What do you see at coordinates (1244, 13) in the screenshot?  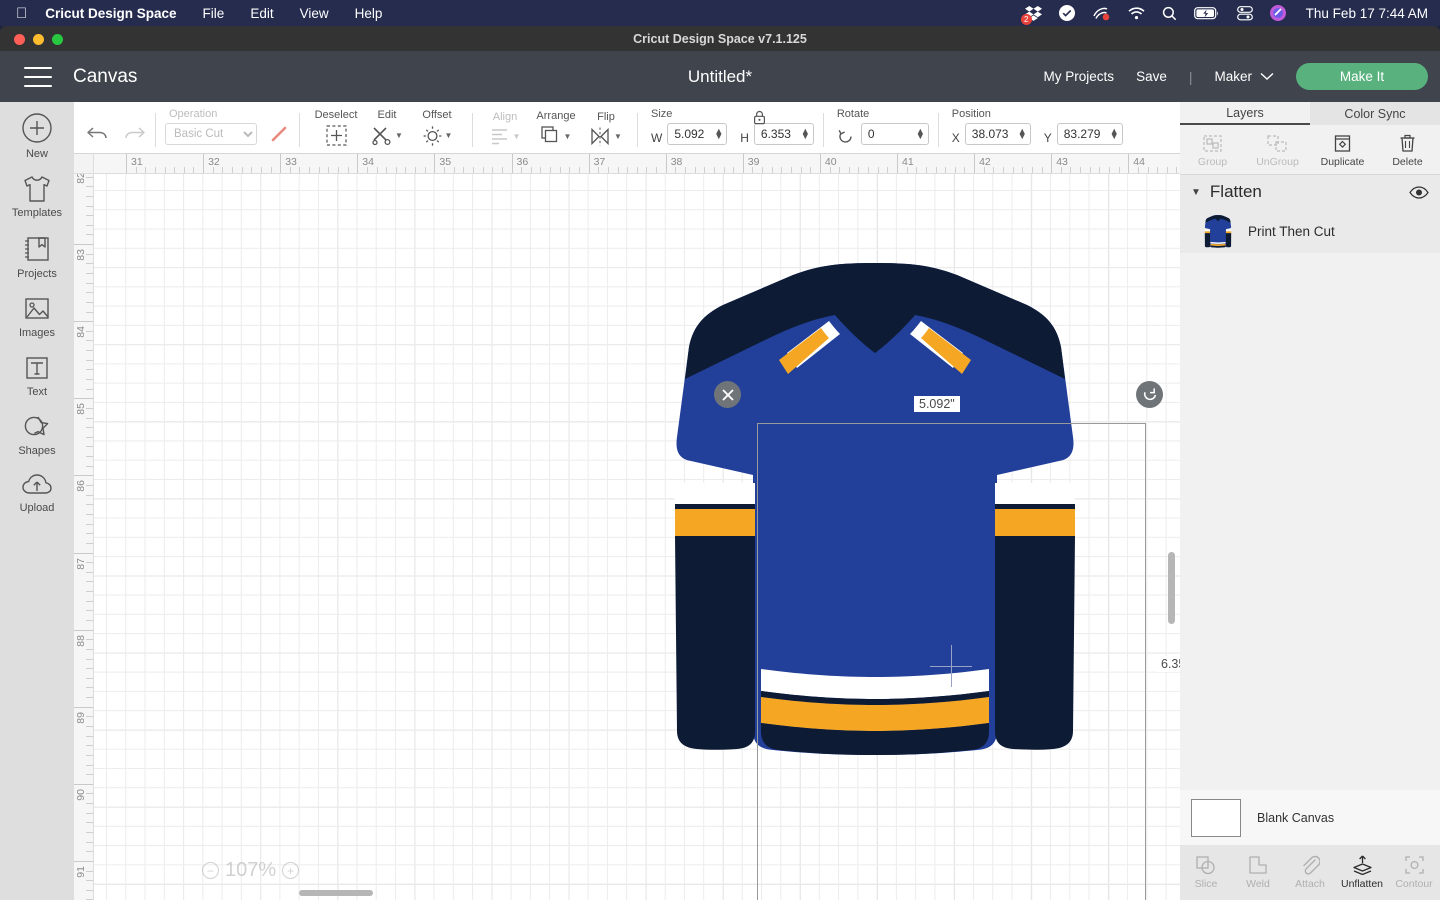 I see `control-center-icon` at bounding box center [1244, 13].